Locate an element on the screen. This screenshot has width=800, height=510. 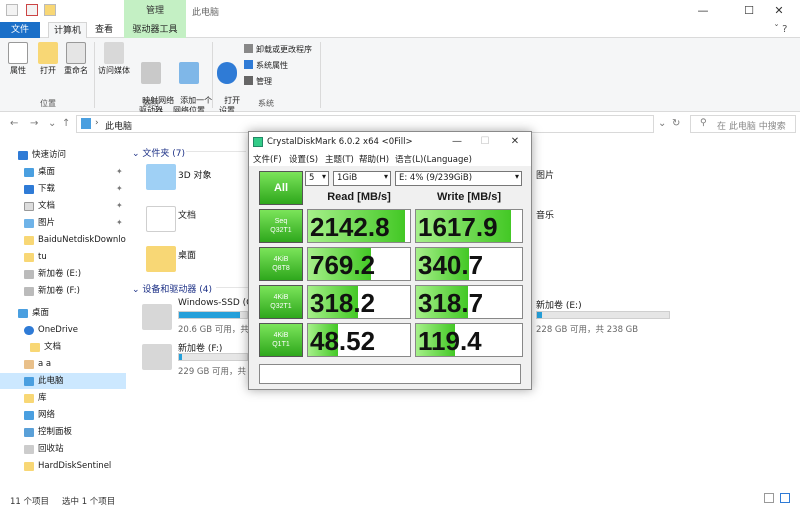
write-result-cell: 340.7 is located at coordinates (469, 264).